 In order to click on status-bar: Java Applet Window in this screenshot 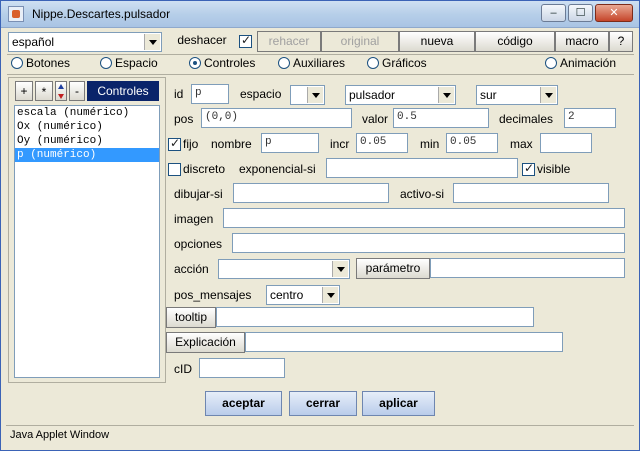, I will do `click(320, 435)`.